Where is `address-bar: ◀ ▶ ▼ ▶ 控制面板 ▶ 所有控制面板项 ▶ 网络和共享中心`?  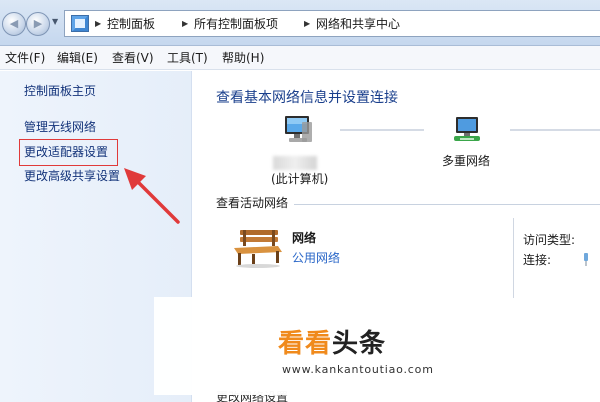
address-bar: ◀ ▶ ▼ ▶ 控制面板 ▶ 所有控制面板项 ▶ 网络和共享中心 is located at coordinates (300, 23).